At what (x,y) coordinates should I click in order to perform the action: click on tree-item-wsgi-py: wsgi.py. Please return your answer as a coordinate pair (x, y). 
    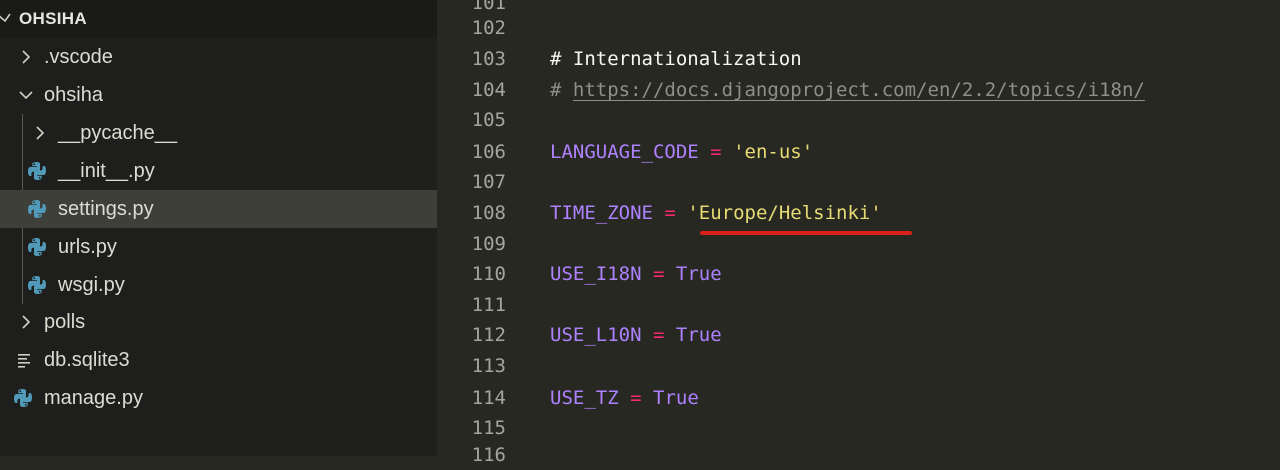
    Looking at the image, I should click on (218, 285).